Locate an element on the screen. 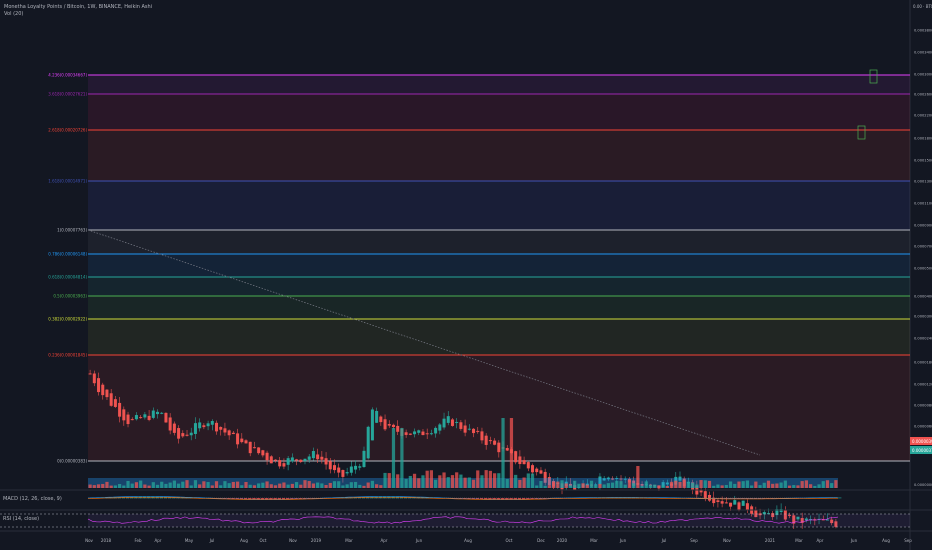 Image resolution: width=932 pixels, height=550 pixels. price-axis-tick: 0.00022000 is located at coordinates (923, 116).